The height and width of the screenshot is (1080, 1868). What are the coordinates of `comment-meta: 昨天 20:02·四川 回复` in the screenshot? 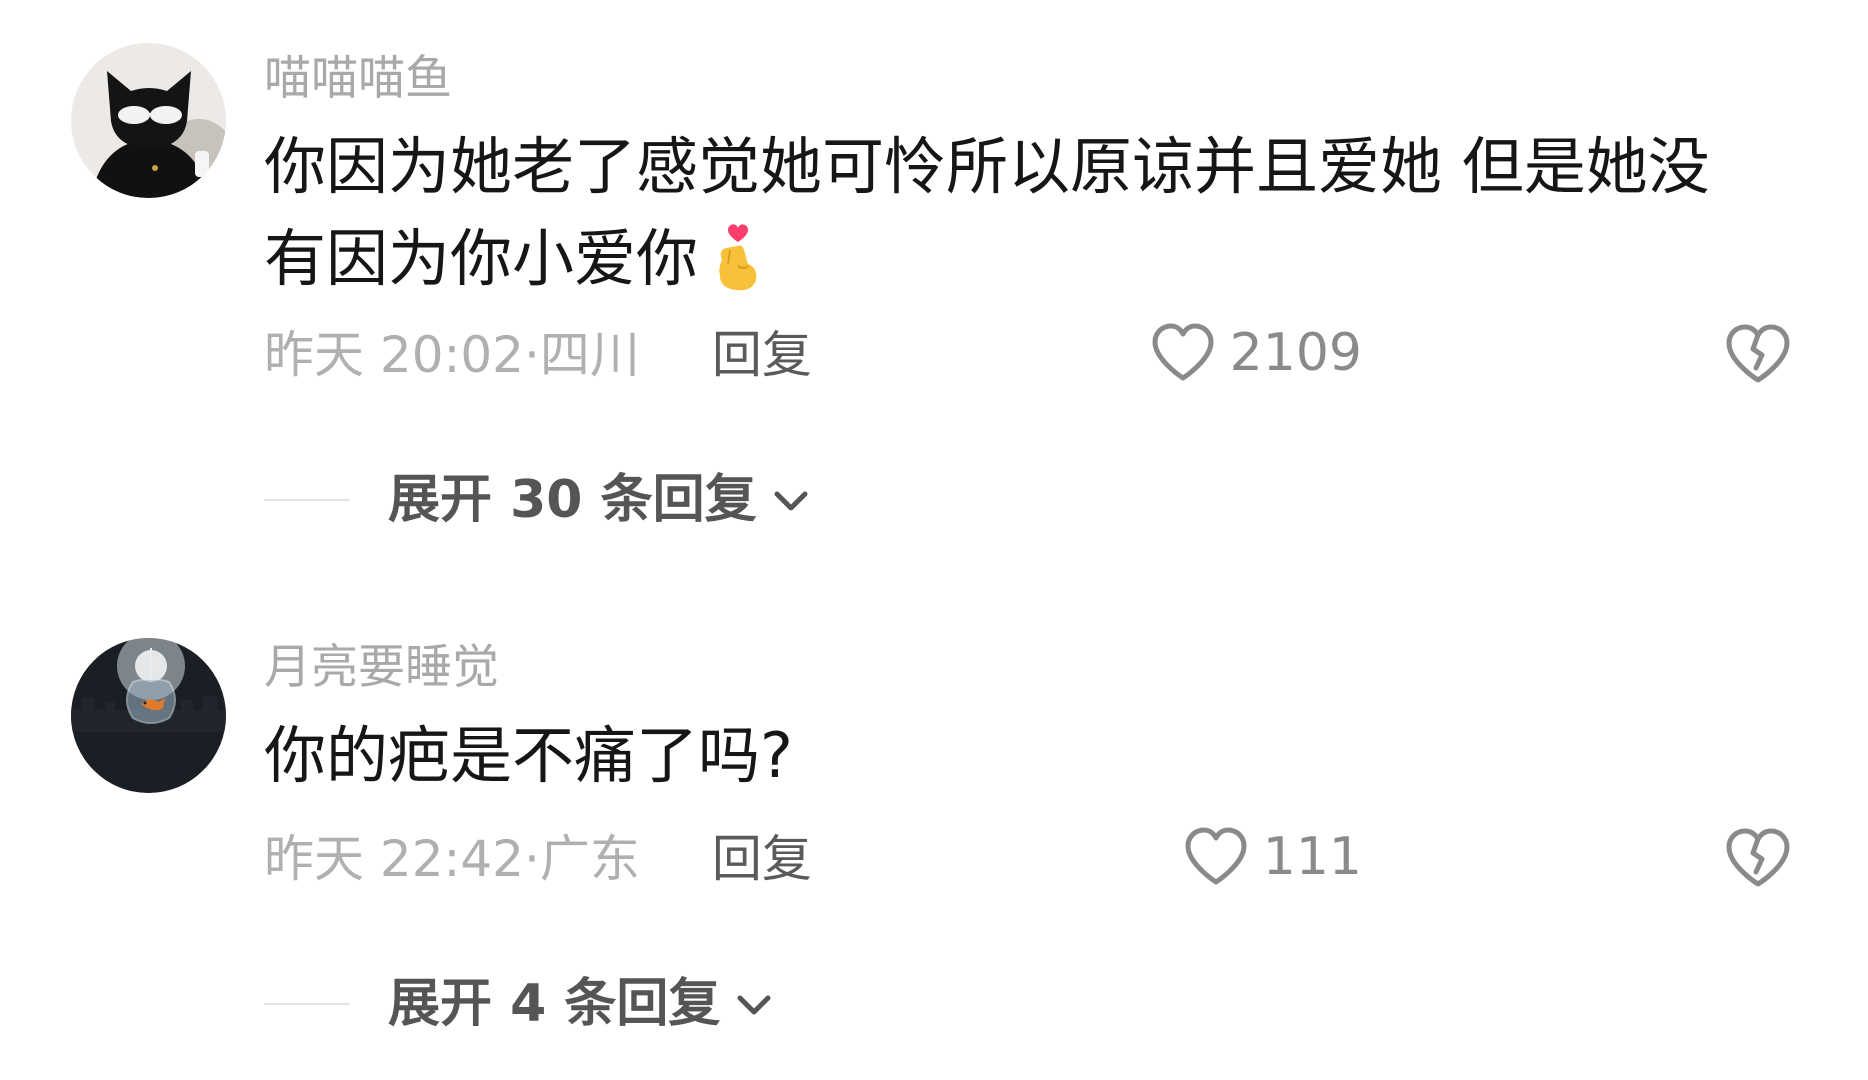 It's located at (538, 355).